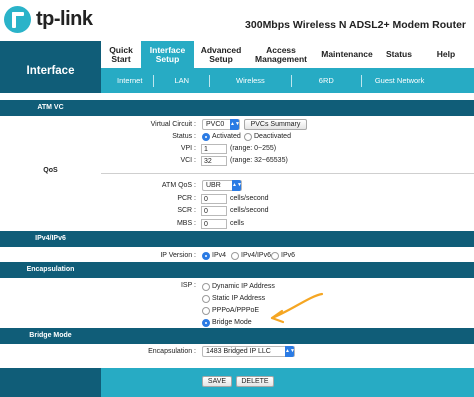  Describe the element at coordinates (217, 381) in the screenshot. I see `save-button: SAVE` at that location.